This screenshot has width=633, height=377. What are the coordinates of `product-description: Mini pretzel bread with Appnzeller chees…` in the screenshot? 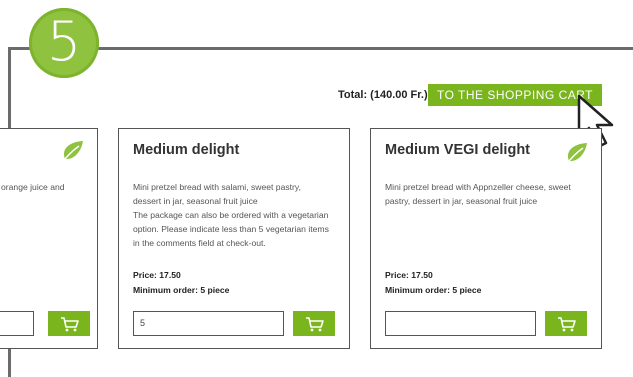 It's located at (478, 194).